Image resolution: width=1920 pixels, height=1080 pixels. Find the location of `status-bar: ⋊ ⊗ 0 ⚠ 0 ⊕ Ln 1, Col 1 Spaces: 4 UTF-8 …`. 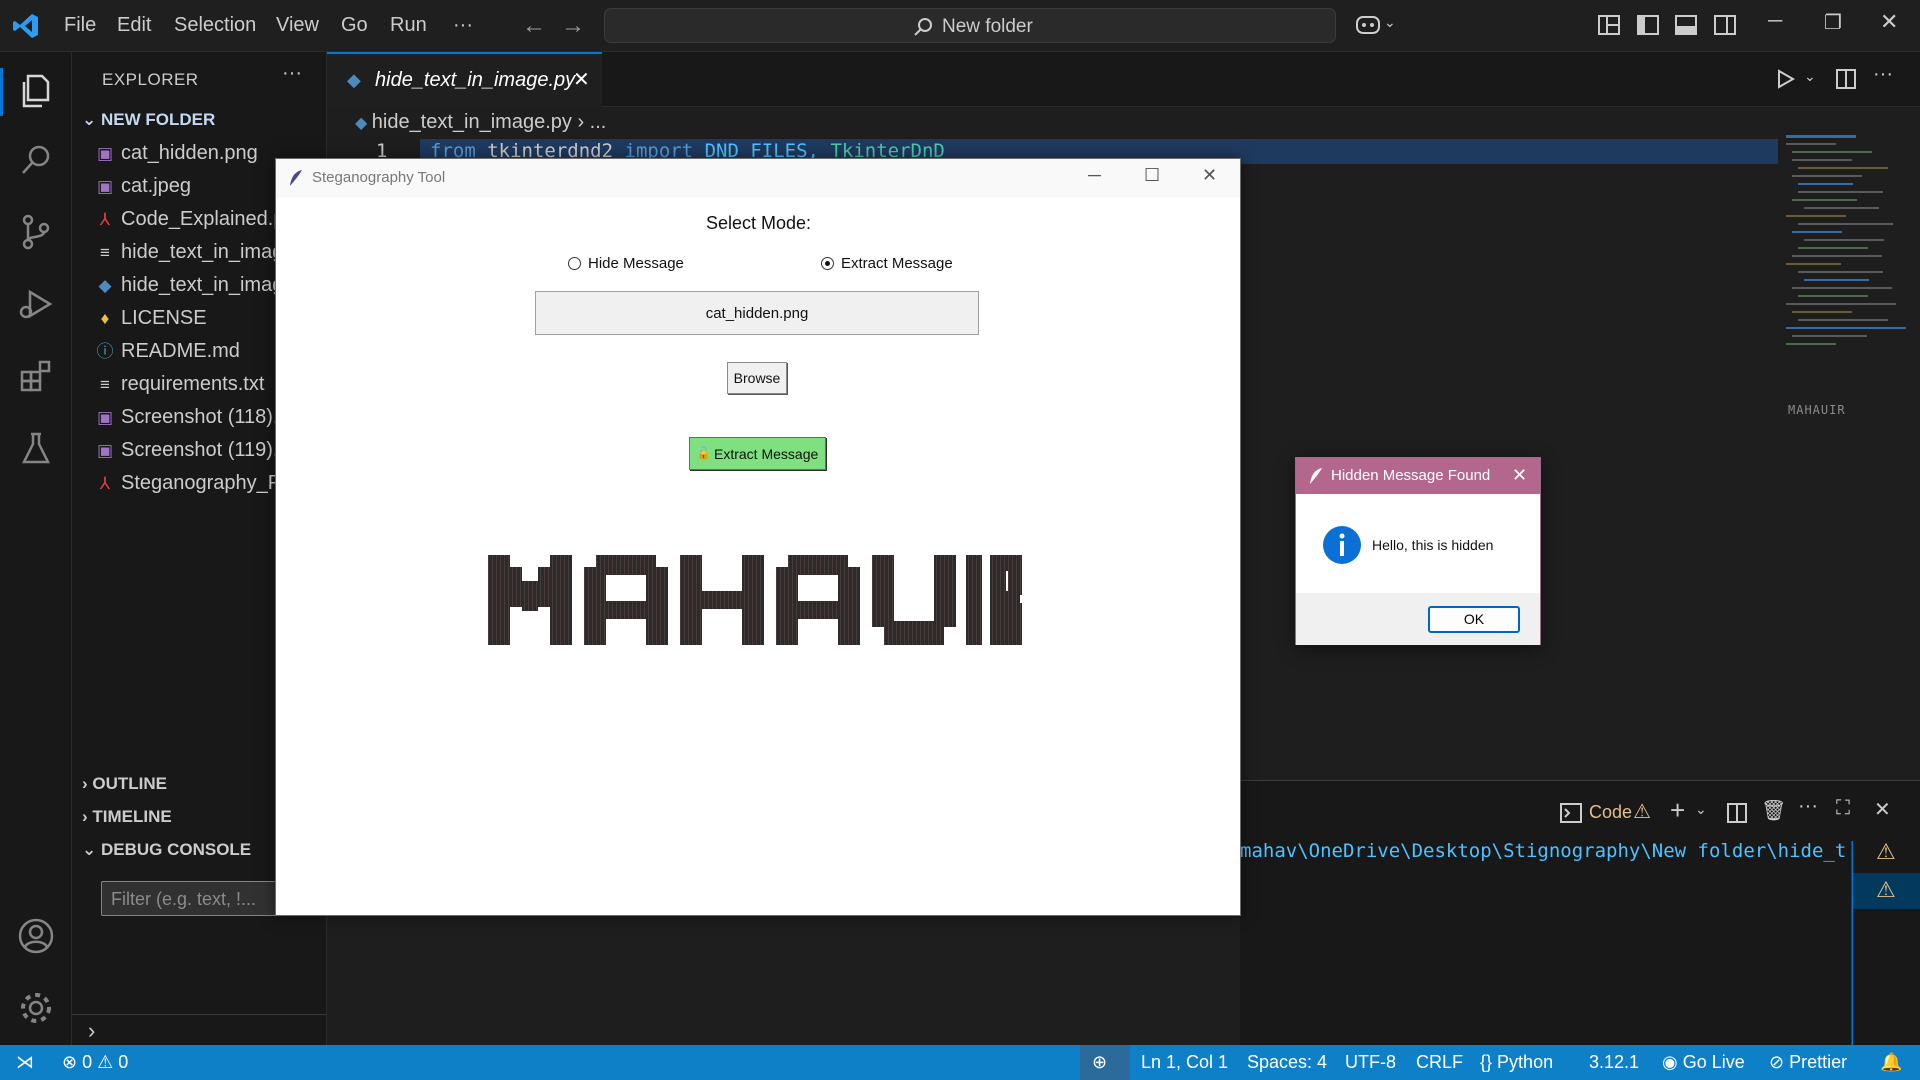

status-bar: ⋊ ⊗ 0 ⚠ 0 ⊕ Ln 1, Col 1 Spaces: 4 UTF-8 … is located at coordinates (960, 1062).